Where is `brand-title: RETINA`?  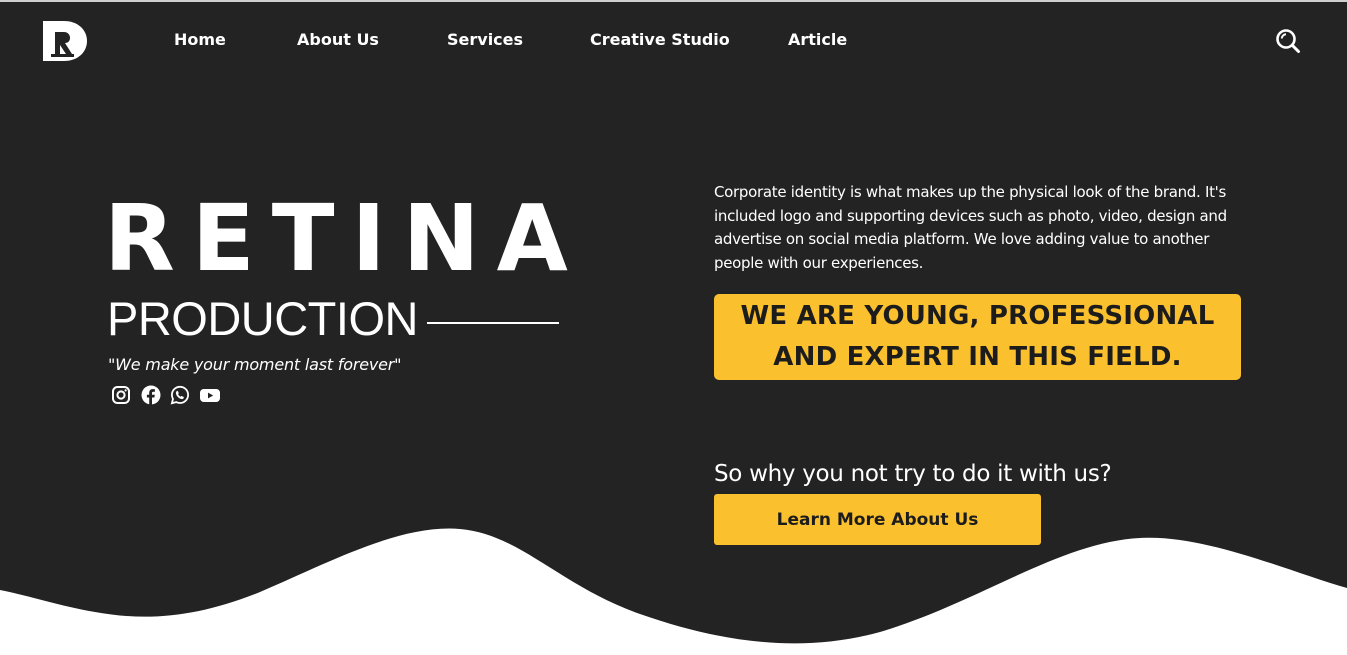 brand-title: RETINA is located at coordinates (344, 238).